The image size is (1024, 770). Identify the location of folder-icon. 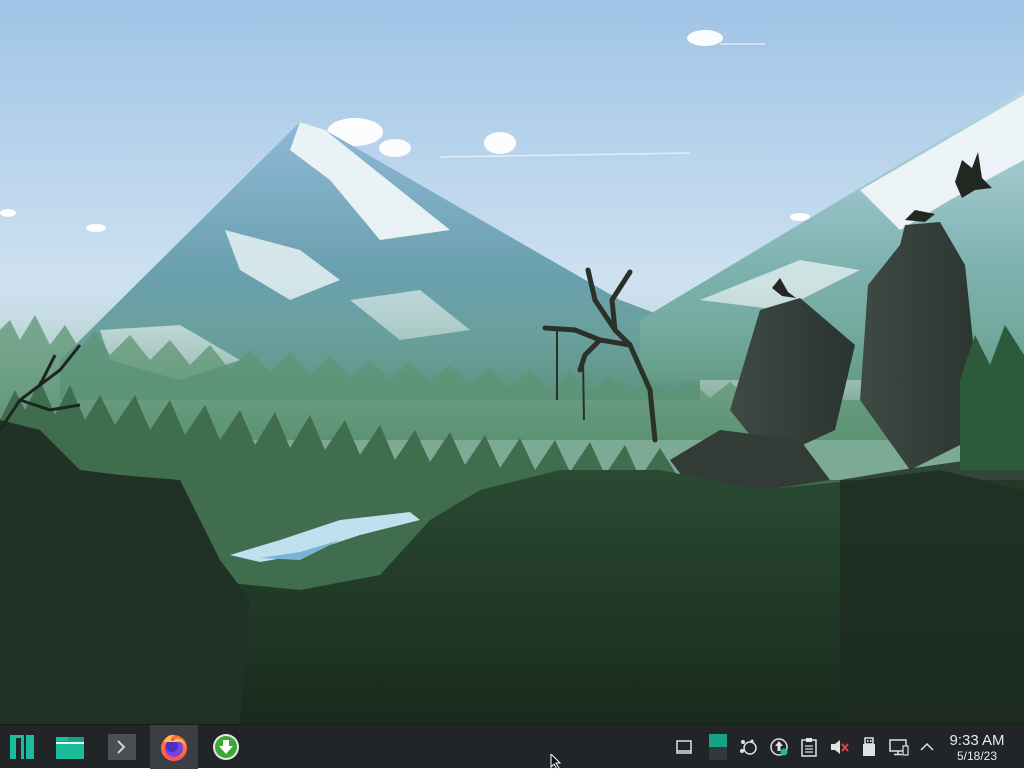
(70, 748).